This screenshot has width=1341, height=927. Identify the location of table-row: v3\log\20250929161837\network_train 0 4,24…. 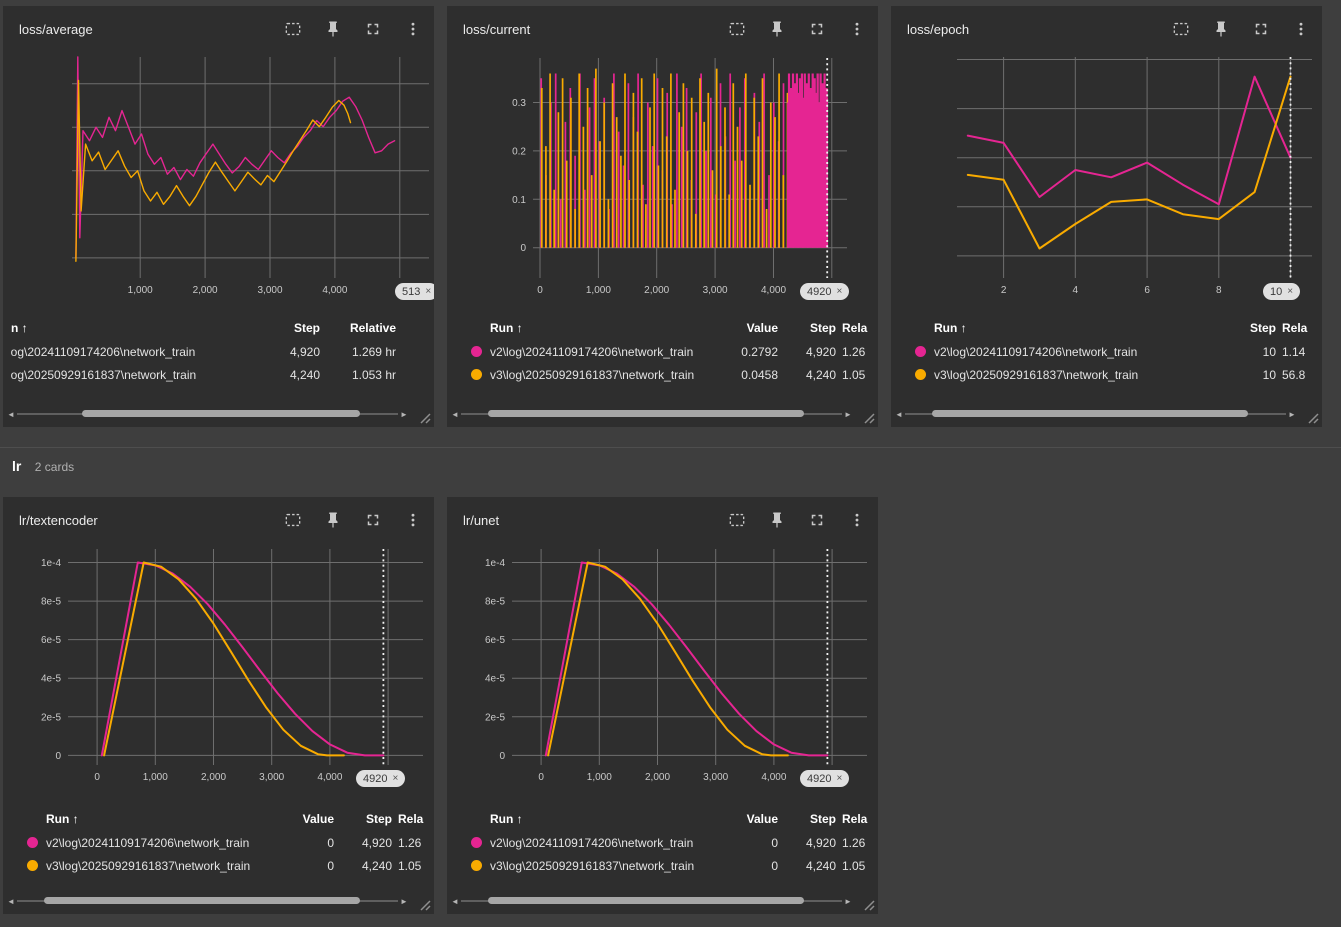
(662, 865).